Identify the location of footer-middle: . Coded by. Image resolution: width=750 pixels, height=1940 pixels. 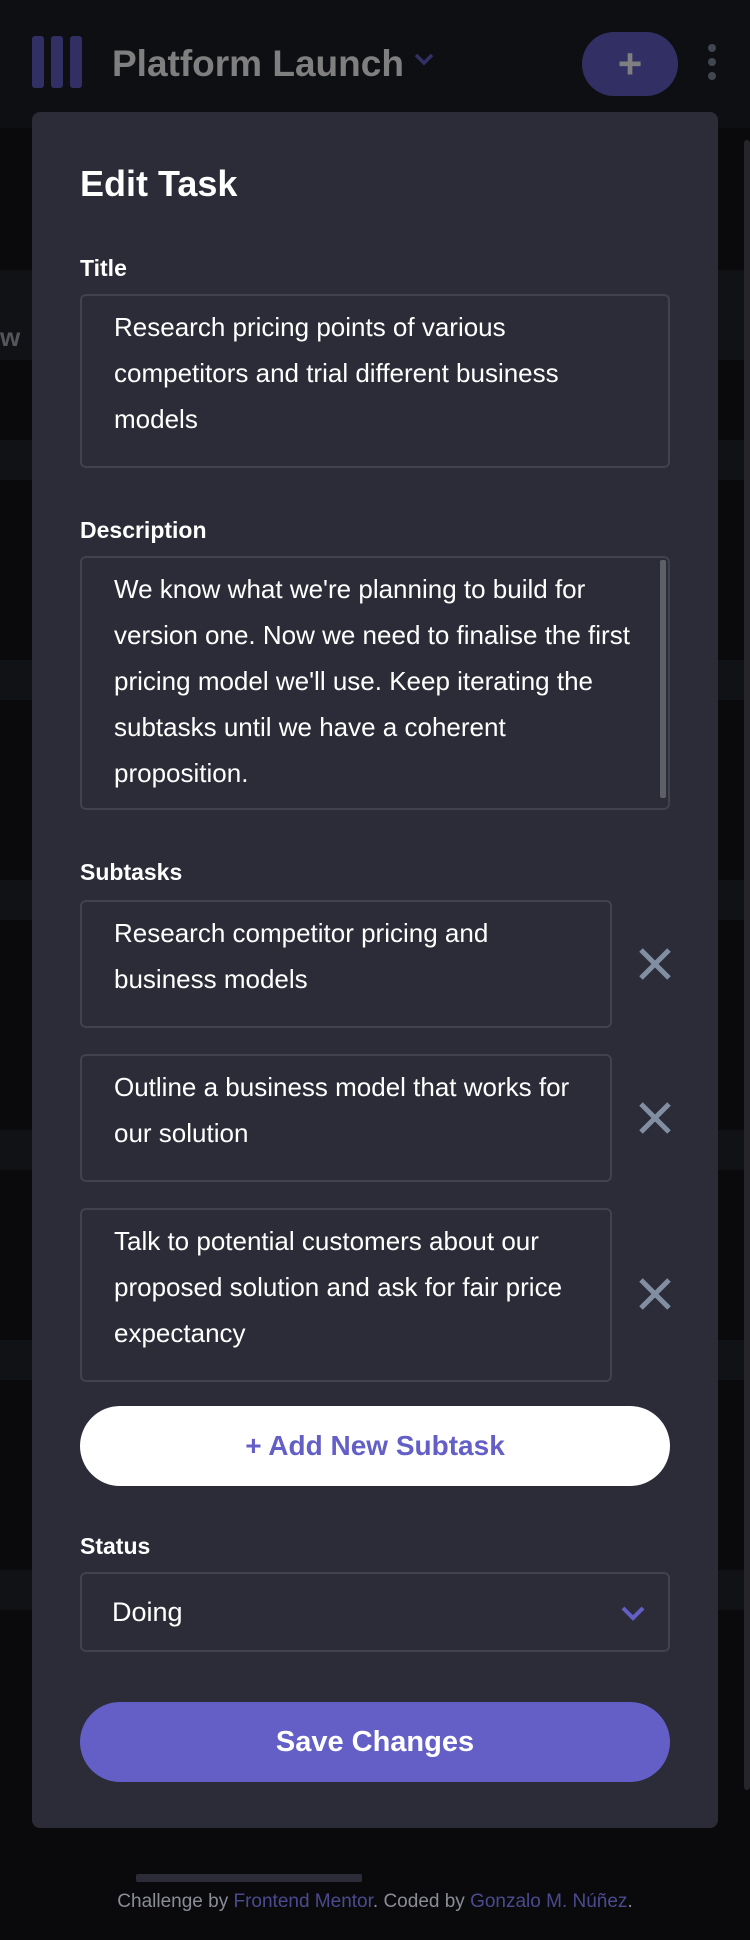
(421, 1901).